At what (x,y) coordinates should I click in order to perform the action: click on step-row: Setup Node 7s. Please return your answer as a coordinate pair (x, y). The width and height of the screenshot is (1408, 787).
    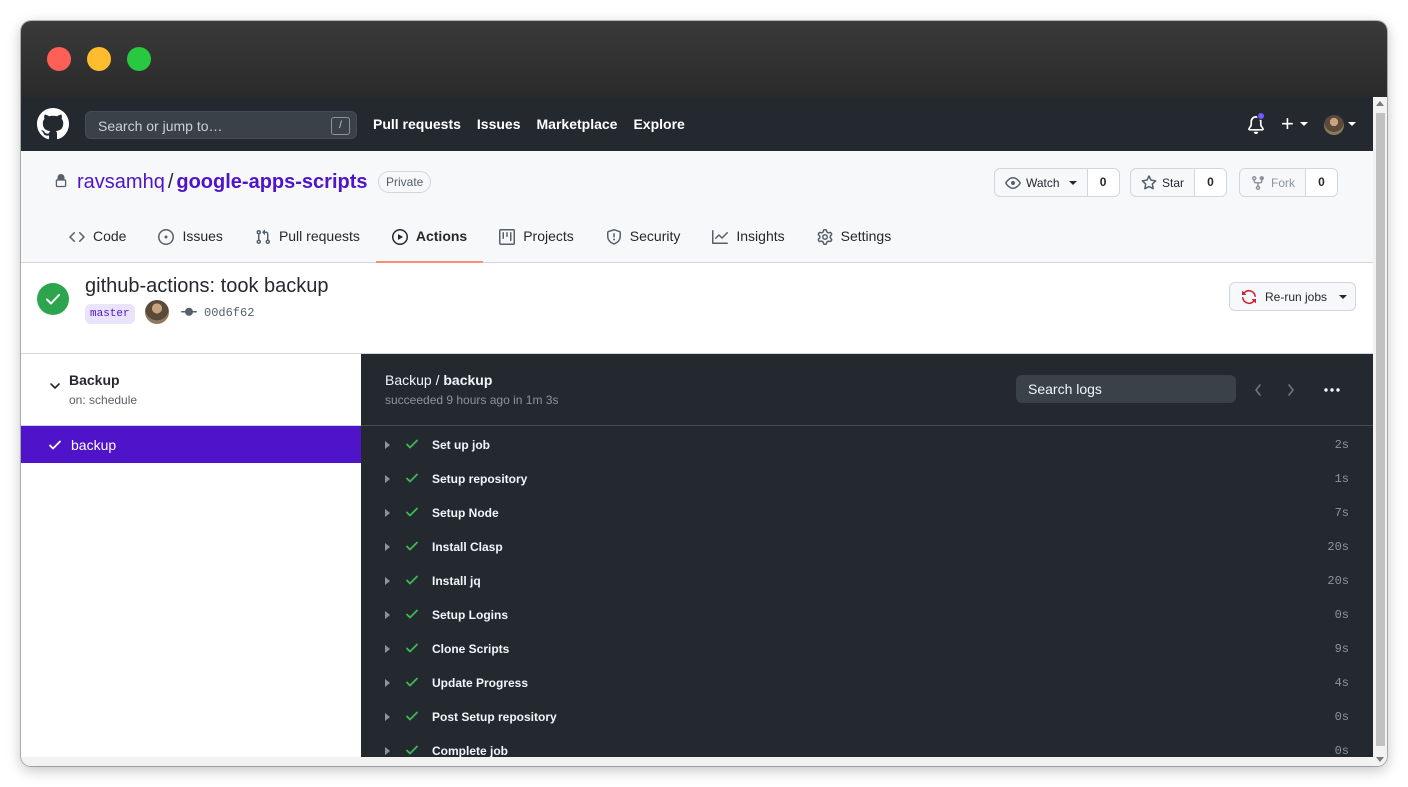
    Looking at the image, I should click on (867, 511).